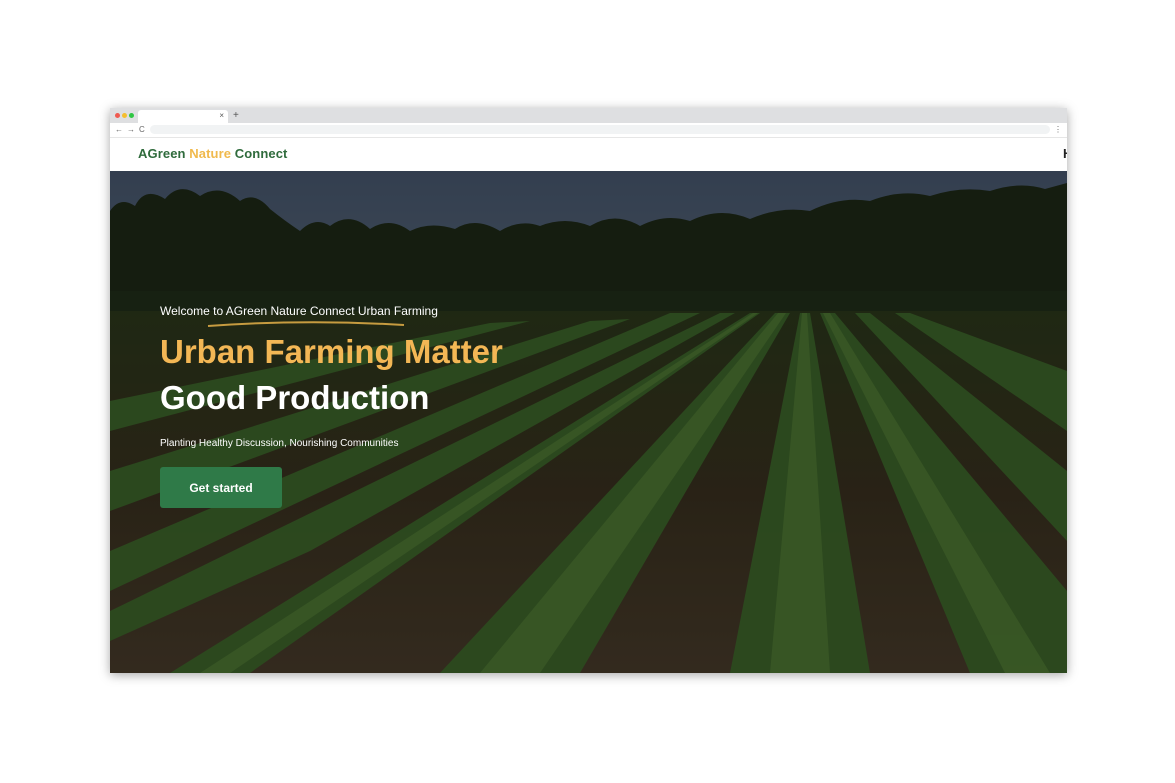 Image resolution: width=1175 pixels, height=783 pixels. Describe the element at coordinates (600, 129) in the screenshot. I see `url-input` at that location.